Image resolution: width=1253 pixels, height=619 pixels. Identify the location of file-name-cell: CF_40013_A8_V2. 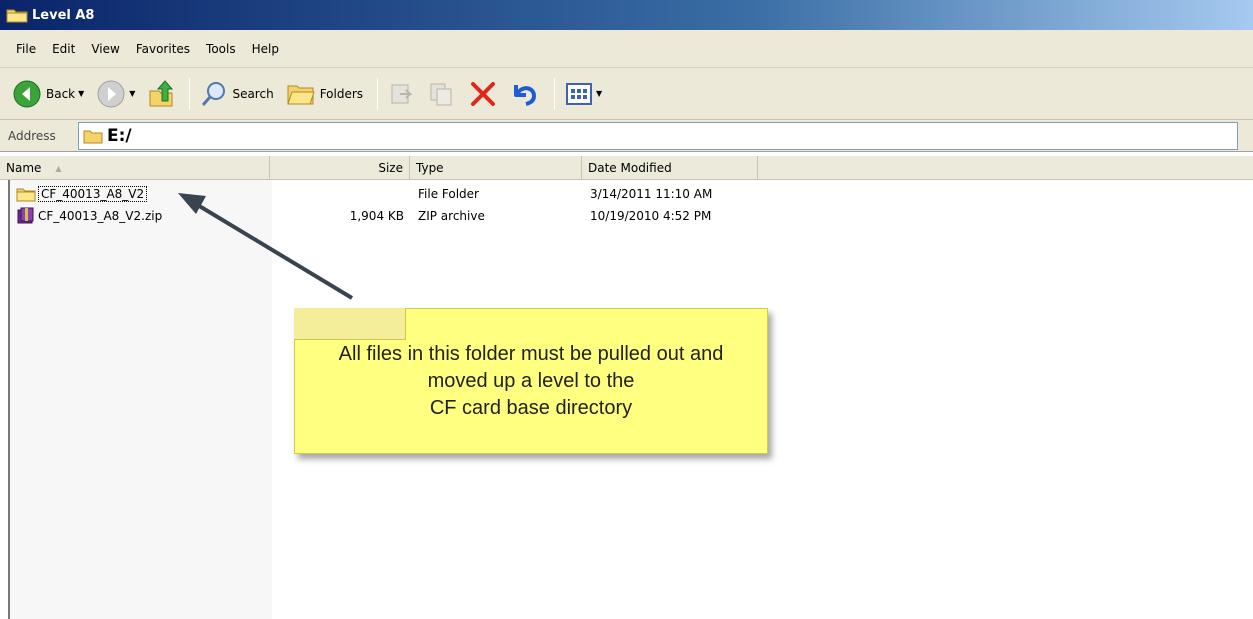
(143, 194).